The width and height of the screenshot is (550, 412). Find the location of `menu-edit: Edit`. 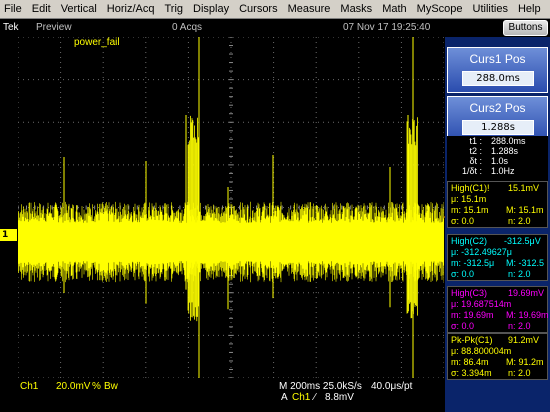

menu-edit: Edit is located at coordinates (41, 9).